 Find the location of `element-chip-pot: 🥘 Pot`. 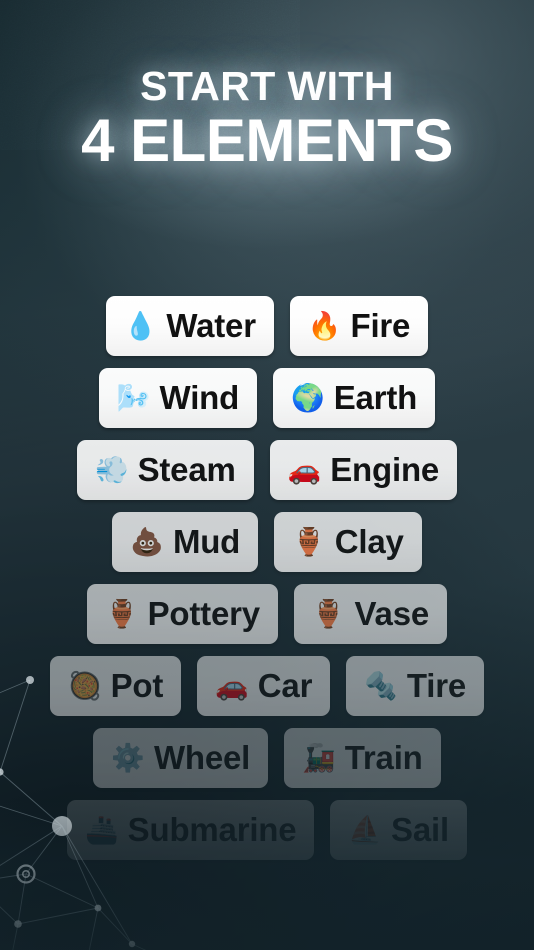

element-chip-pot: 🥘 Pot is located at coordinates (115, 686).